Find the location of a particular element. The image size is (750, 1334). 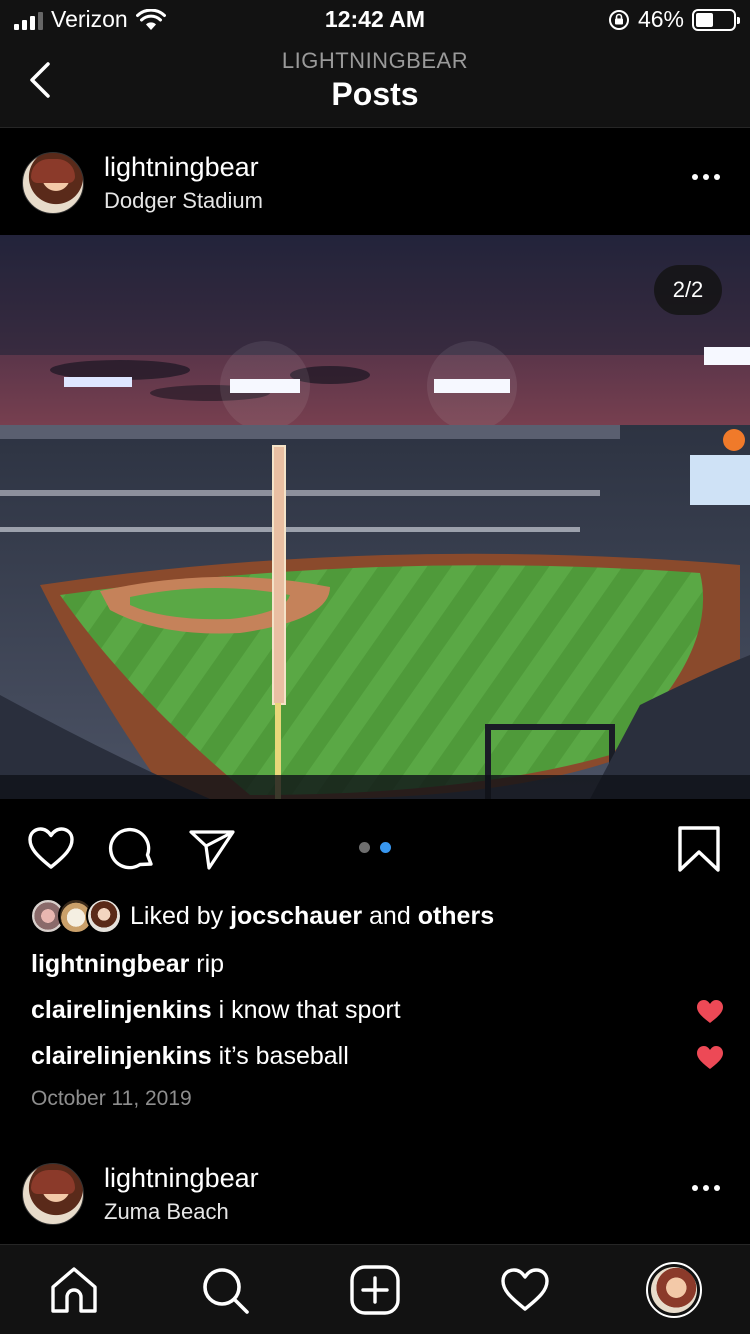

carousel-dots is located at coordinates (375, 847).